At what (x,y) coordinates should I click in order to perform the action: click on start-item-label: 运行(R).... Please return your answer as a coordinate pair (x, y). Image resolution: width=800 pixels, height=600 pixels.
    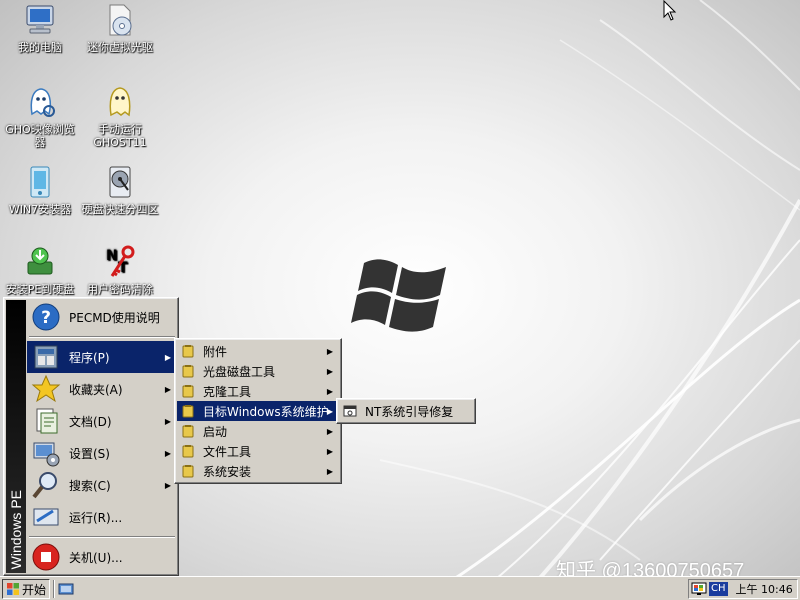
    Looking at the image, I should click on (96, 517).